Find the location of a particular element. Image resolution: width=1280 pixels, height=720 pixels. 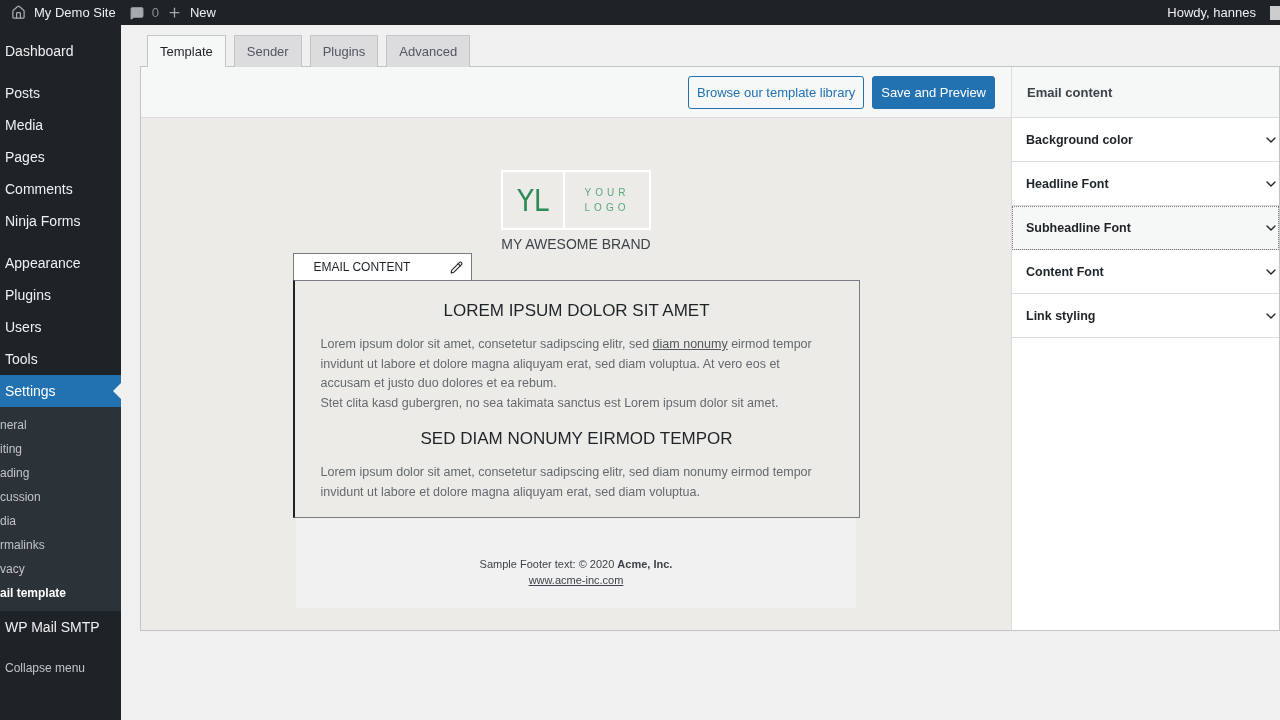

save-preview-button: Save and Preview is located at coordinates (933, 92).